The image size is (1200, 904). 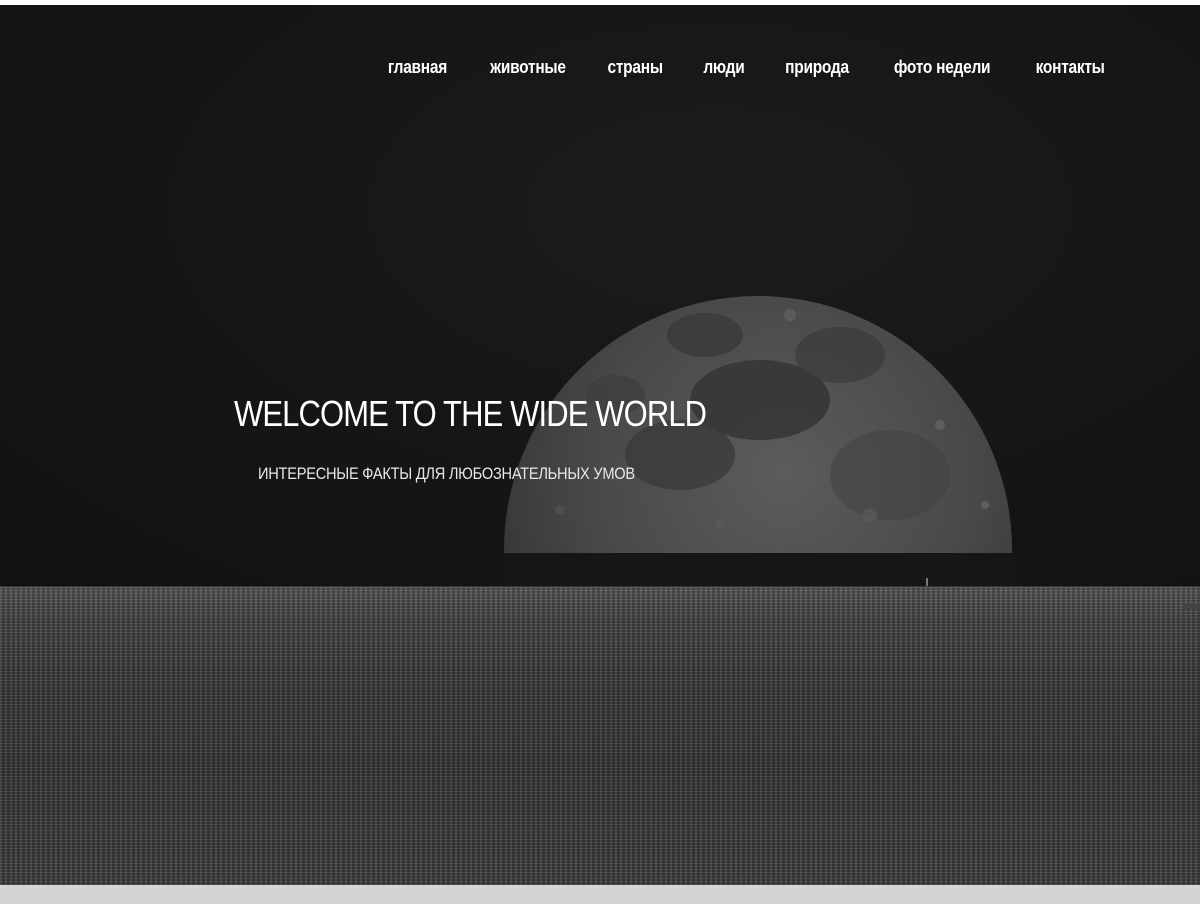 What do you see at coordinates (636, 67) in the screenshot?
I see `nav-item-countries: страны` at bounding box center [636, 67].